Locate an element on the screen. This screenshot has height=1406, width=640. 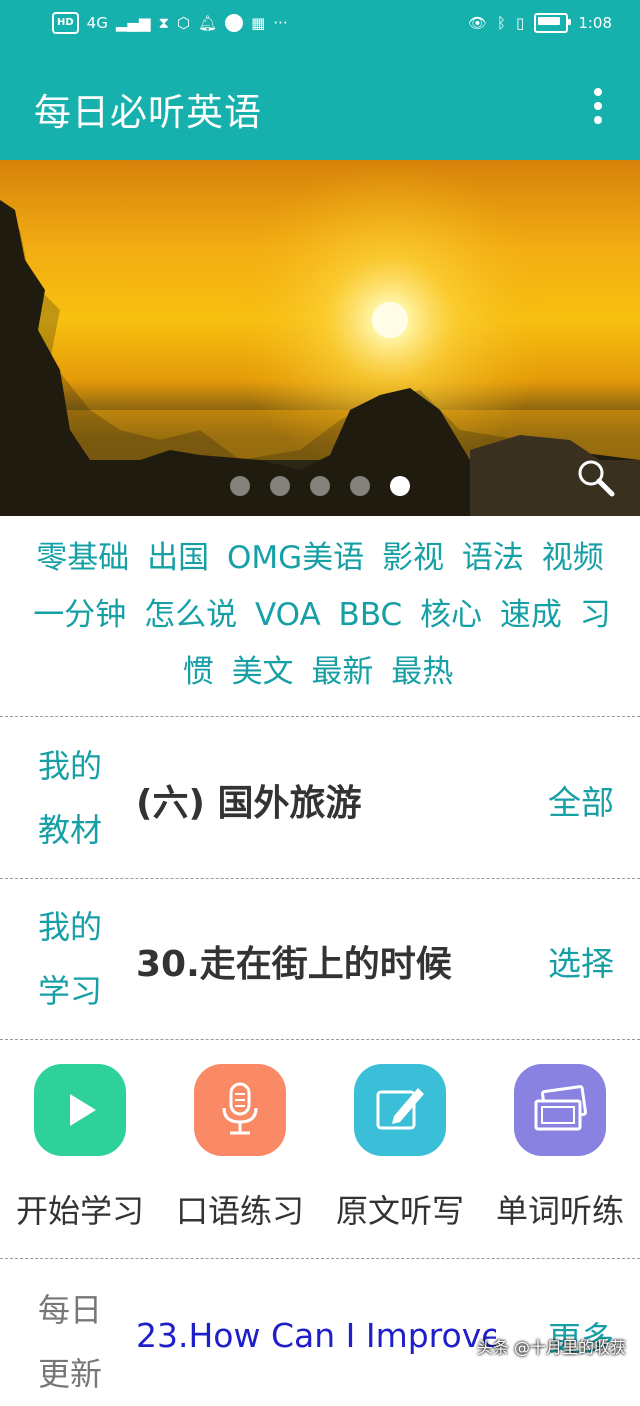
hexagon-icon: ⬡ is located at coordinates (183, 23).